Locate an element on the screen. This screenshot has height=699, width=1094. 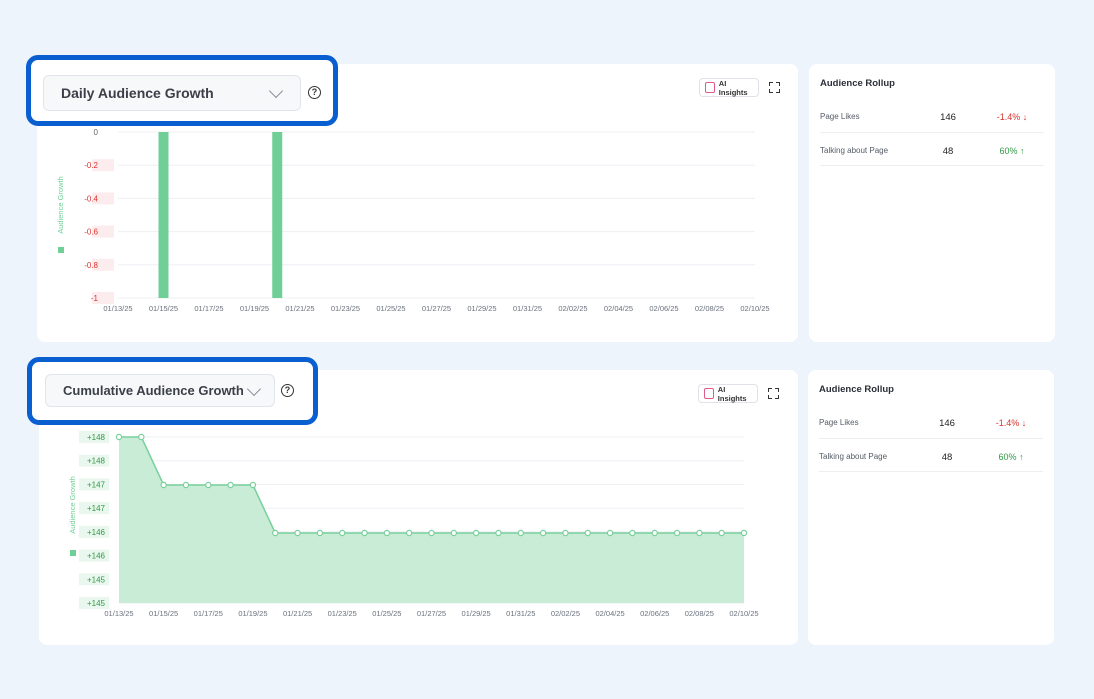
metric-dropdown-cumulative: Cumulative Audience Growth is located at coordinates (160, 390).